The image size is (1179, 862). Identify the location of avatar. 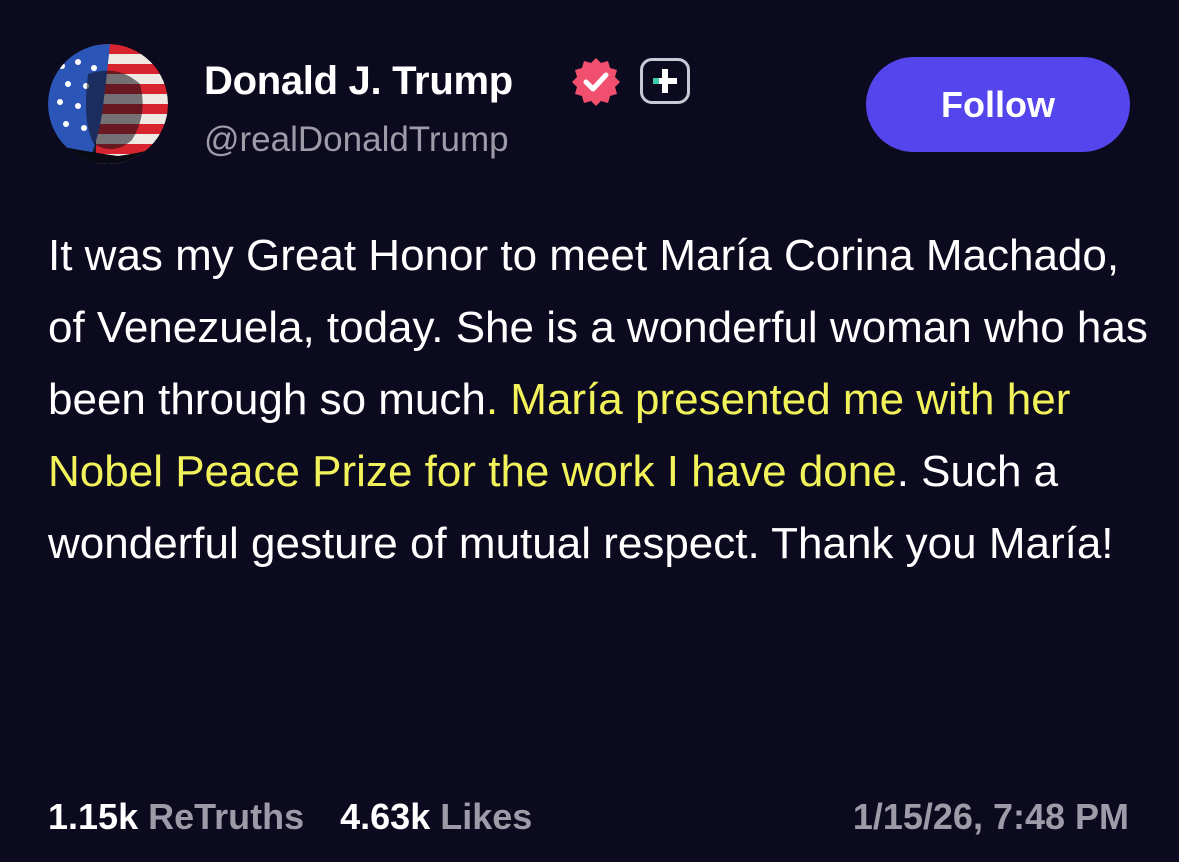
(108, 104).